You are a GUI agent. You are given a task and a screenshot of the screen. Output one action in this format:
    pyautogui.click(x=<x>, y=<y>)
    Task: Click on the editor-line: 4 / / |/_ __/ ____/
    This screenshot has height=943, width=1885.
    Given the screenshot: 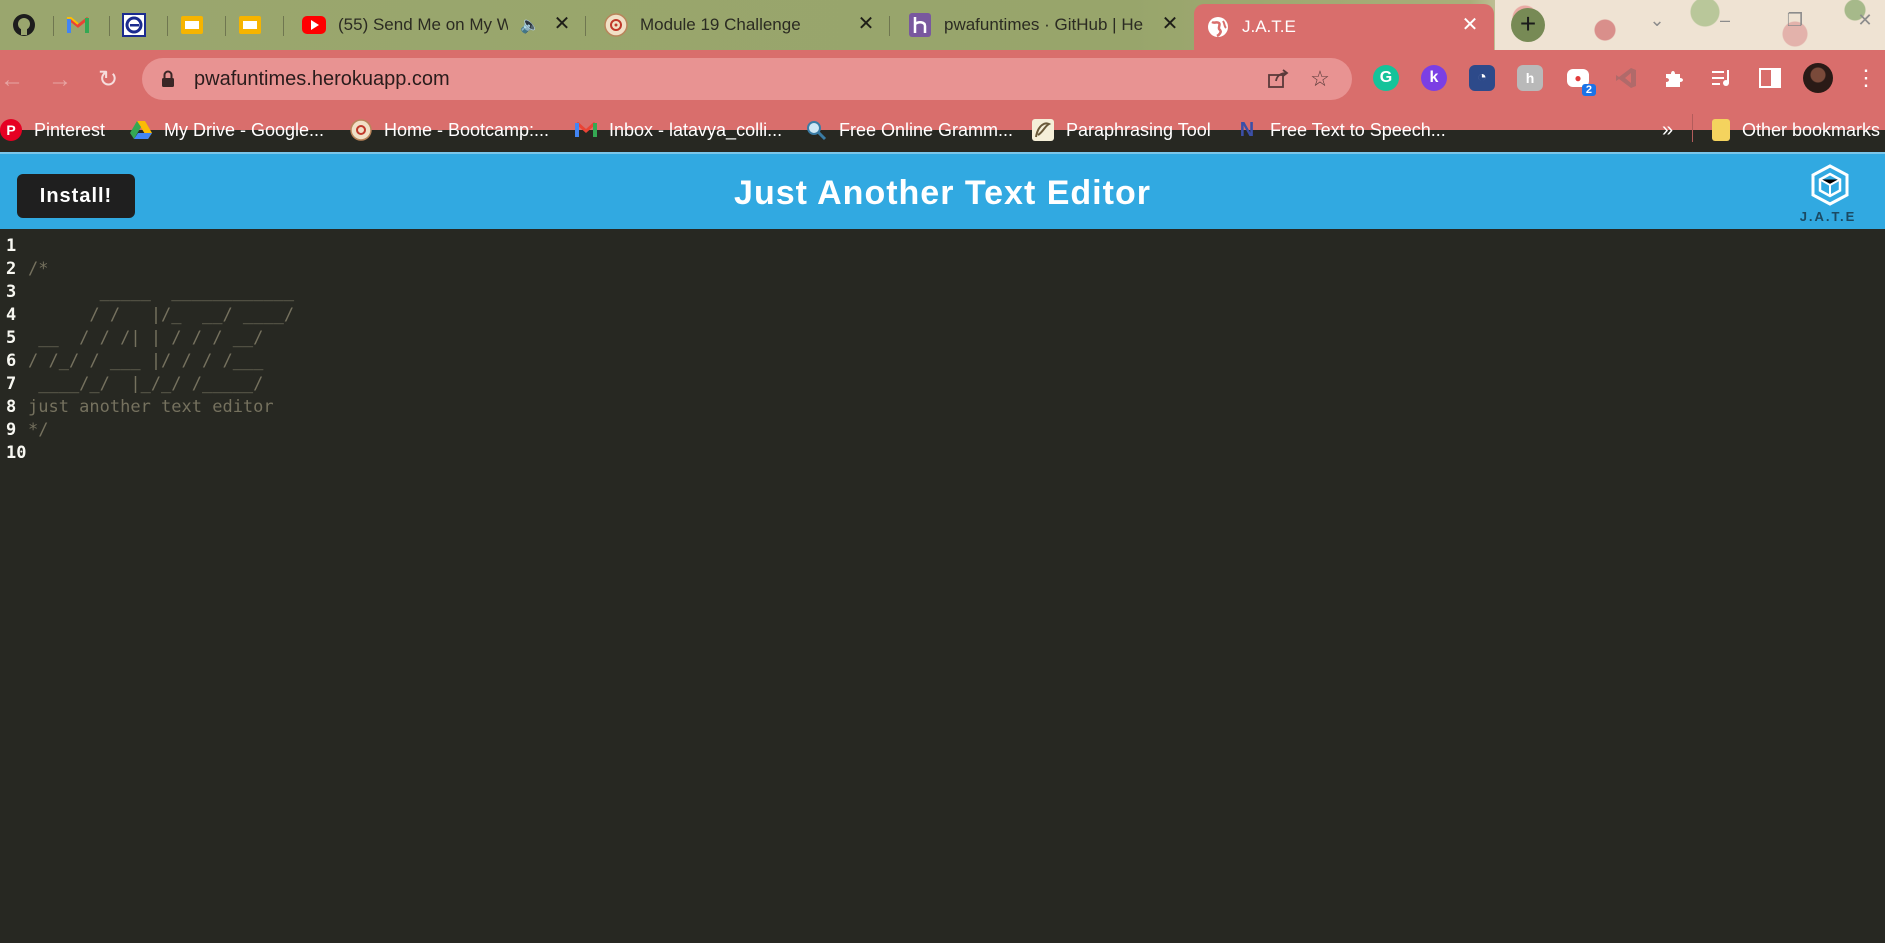 What is the action you would take?
    pyautogui.click(x=147, y=315)
    